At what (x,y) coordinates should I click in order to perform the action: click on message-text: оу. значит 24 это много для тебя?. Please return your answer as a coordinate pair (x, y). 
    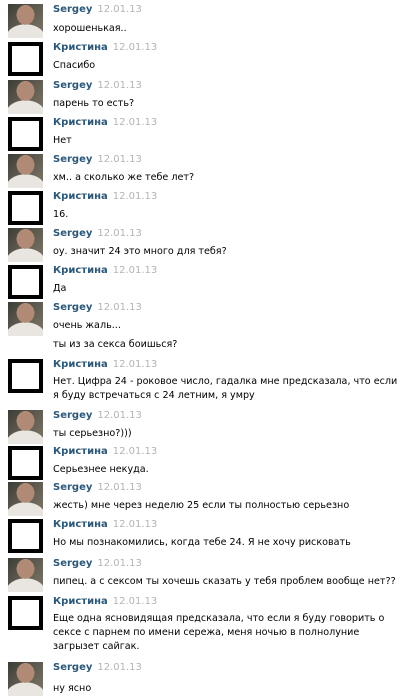
    Looking at the image, I should click on (140, 251).